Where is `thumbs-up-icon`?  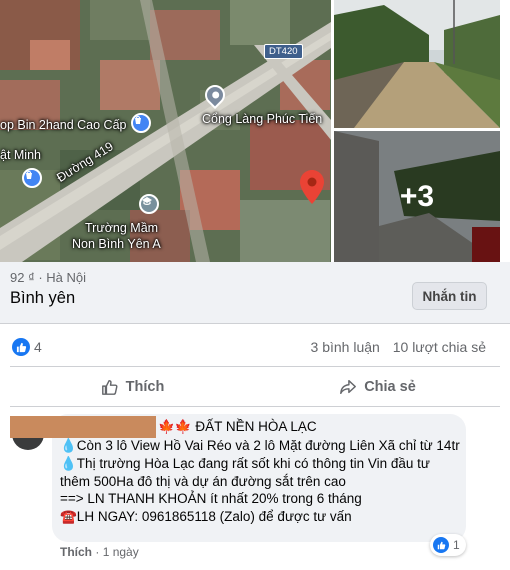
thumbs-up-icon is located at coordinates (109, 387).